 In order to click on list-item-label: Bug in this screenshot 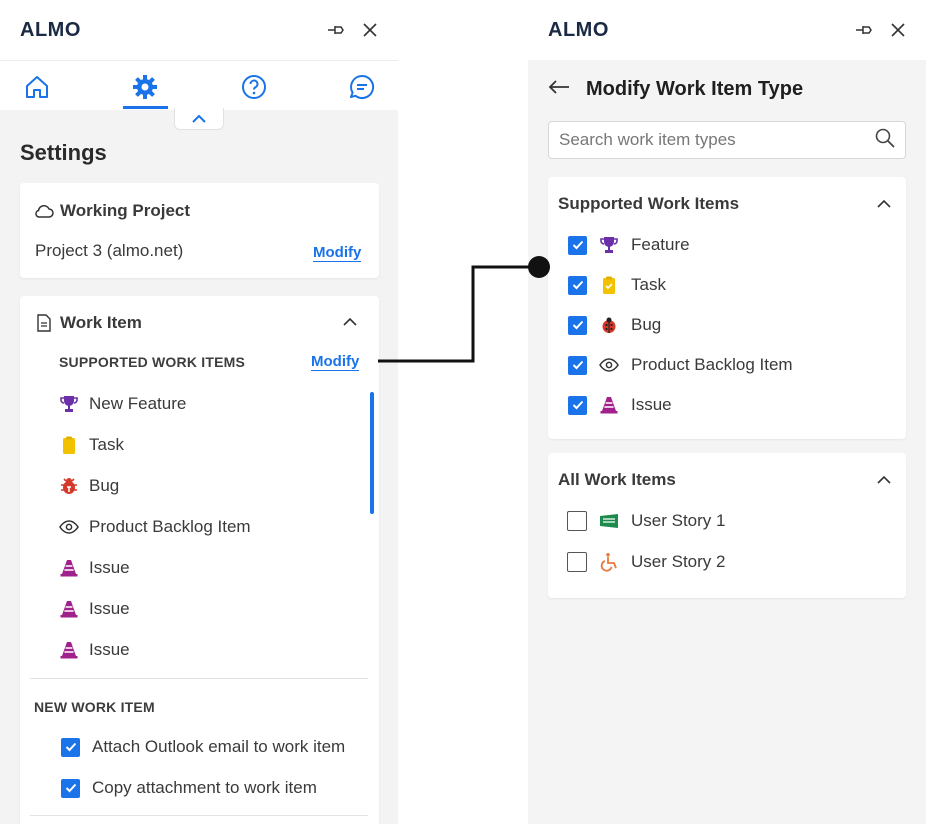, I will do `click(104, 485)`.